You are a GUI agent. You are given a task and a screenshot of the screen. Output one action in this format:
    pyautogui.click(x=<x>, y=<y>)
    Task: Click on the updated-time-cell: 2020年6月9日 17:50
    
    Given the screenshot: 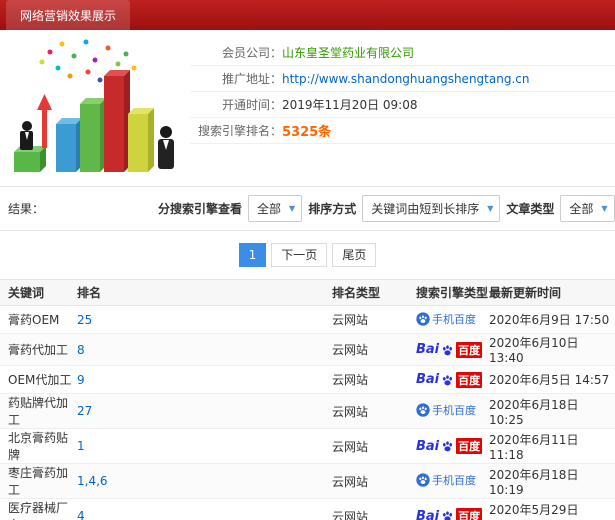 What is the action you would take?
    pyautogui.click(x=552, y=319)
    